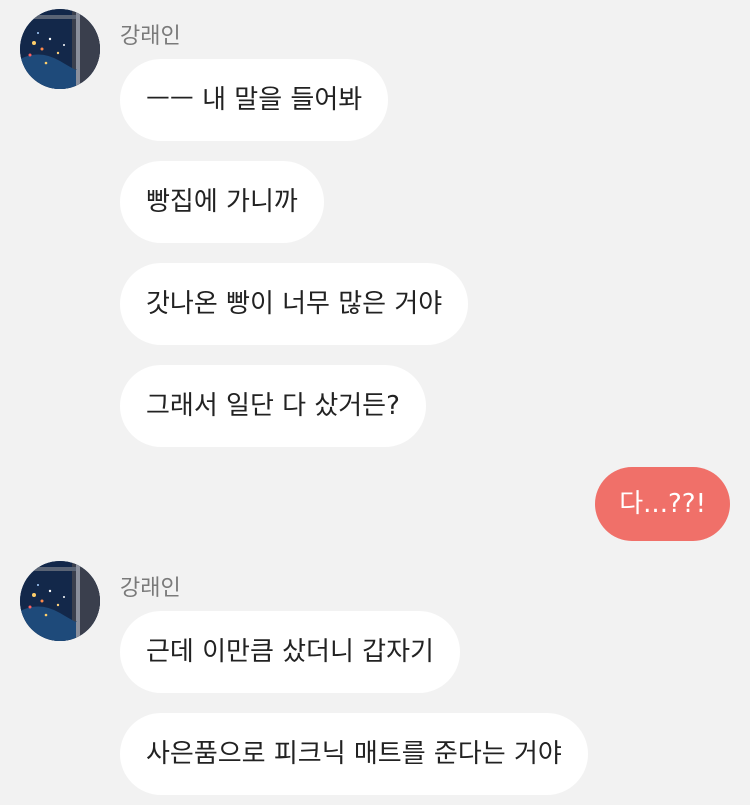 The image size is (750, 805). Describe the element at coordinates (222, 202) in the screenshot. I see `message-bubble: 빵집에 가니까` at that location.